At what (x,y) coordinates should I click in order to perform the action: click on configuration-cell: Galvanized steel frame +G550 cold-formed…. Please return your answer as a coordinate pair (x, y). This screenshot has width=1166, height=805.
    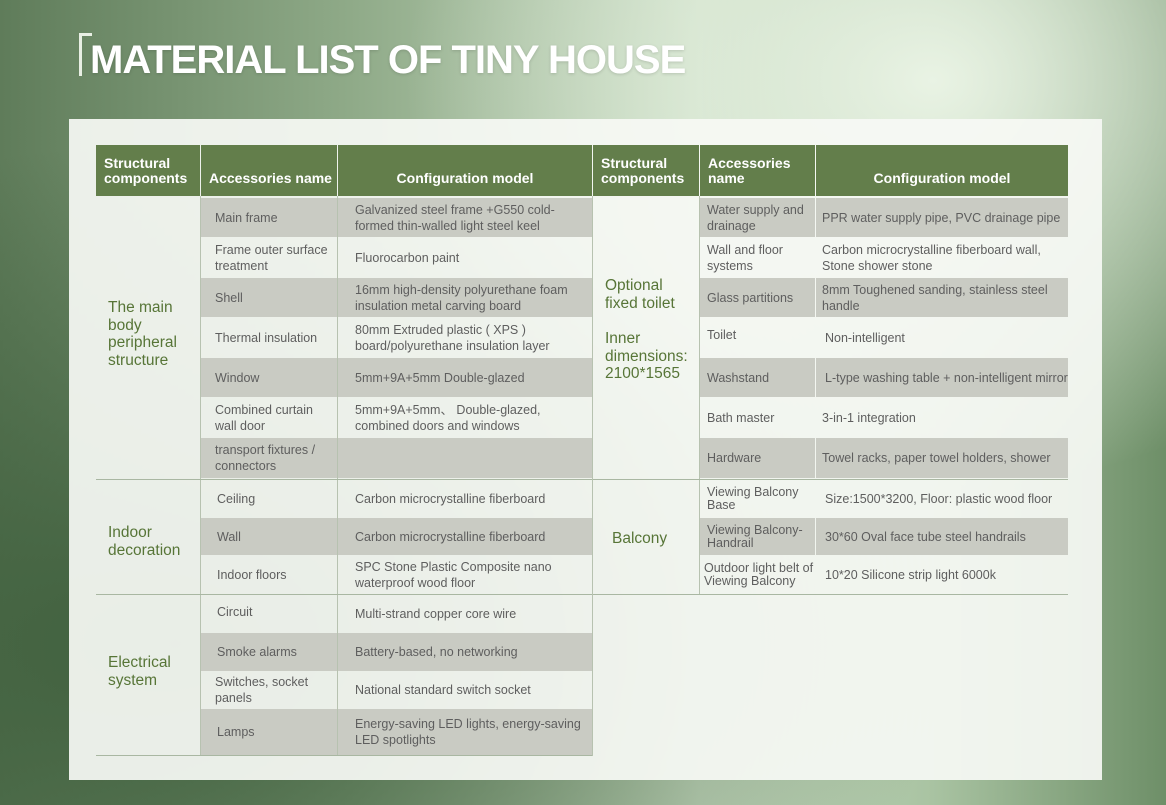
    Looking at the image, I should click on (465, 217).